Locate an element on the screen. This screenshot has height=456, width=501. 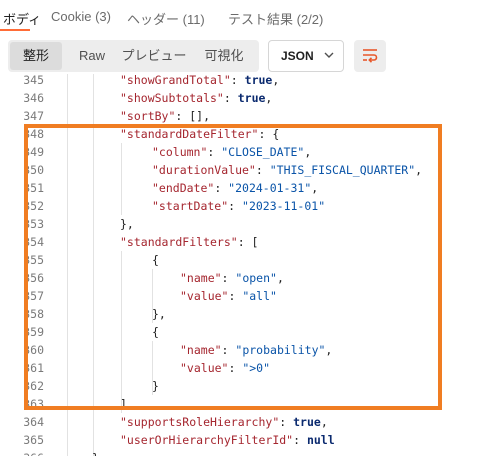
code-line: 366} is located at coordinates (250, 452).